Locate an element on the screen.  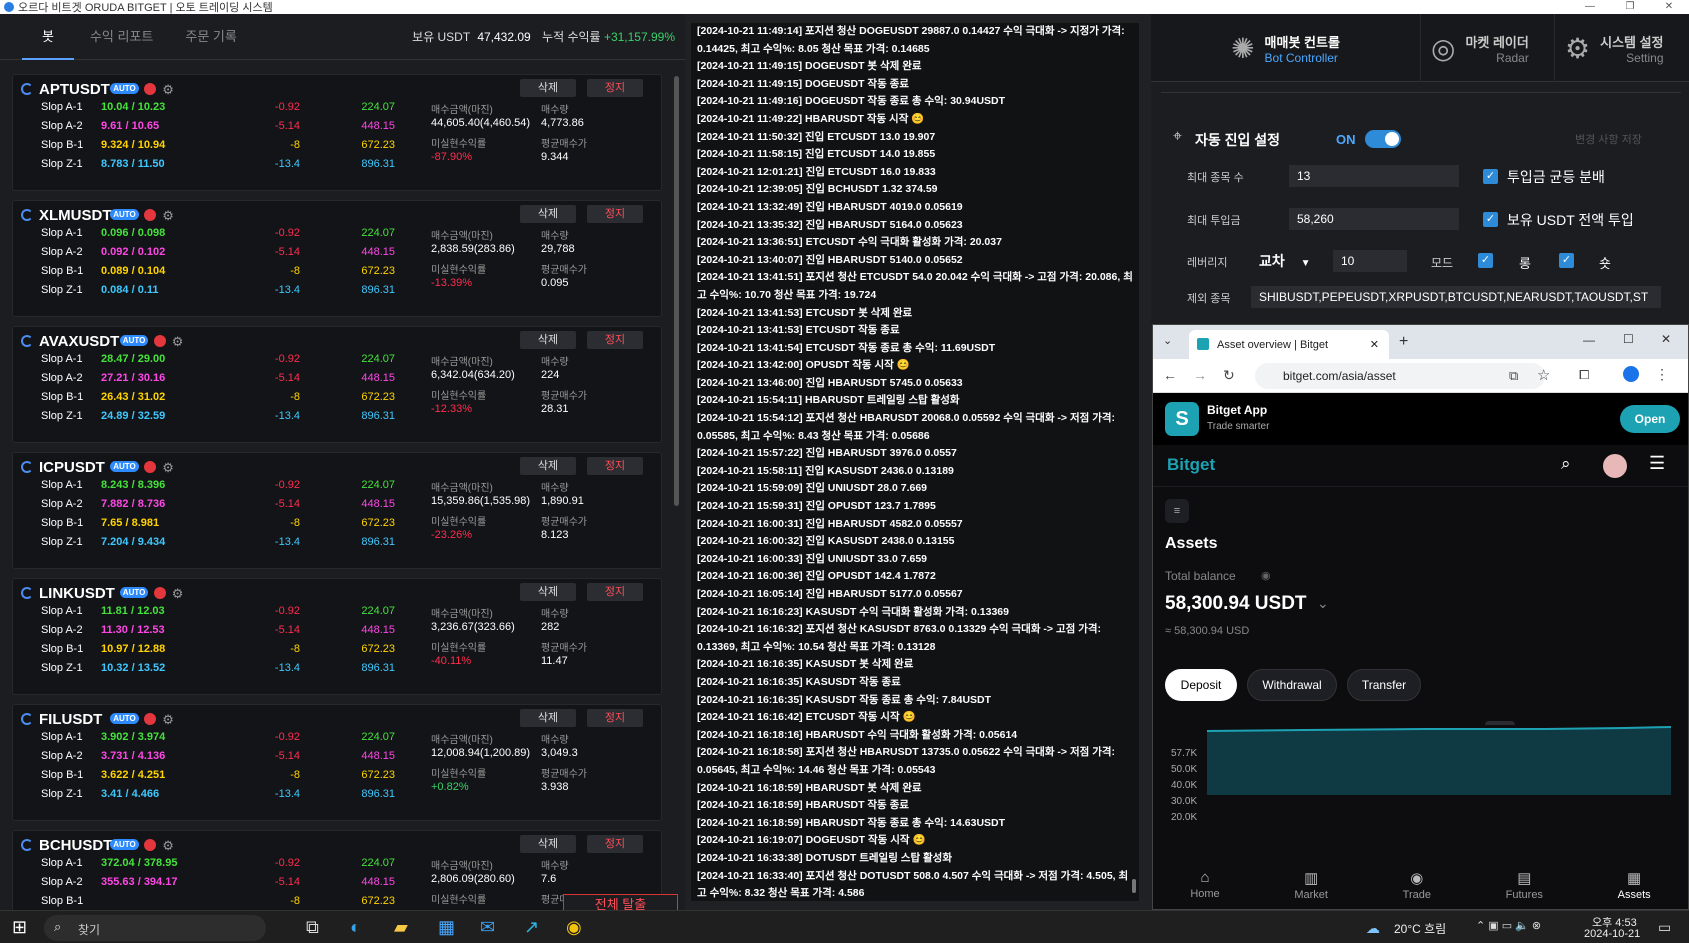
footer-nav-home: ⌂ Home is located at coordinates (1204, 887).